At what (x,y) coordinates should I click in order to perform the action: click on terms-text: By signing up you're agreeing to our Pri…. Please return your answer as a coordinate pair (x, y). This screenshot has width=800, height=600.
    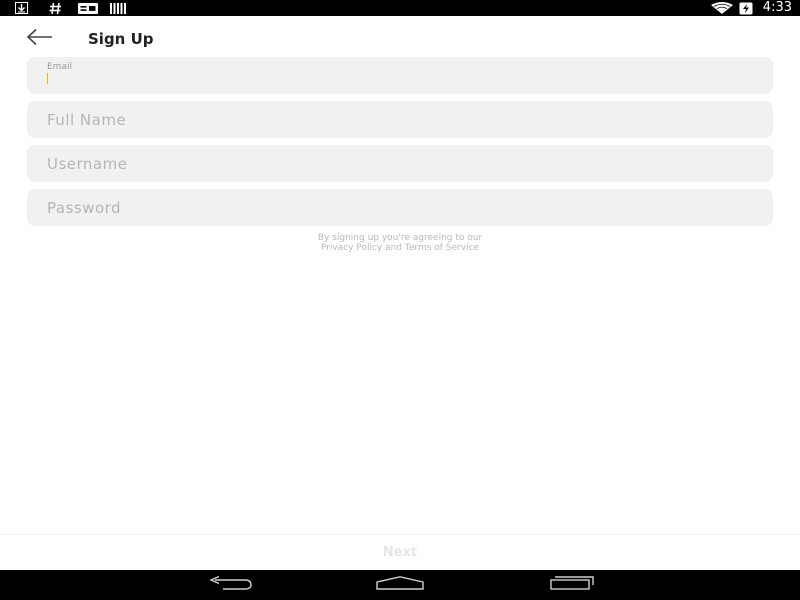
    Looking at the image, I should click on (400, 243).